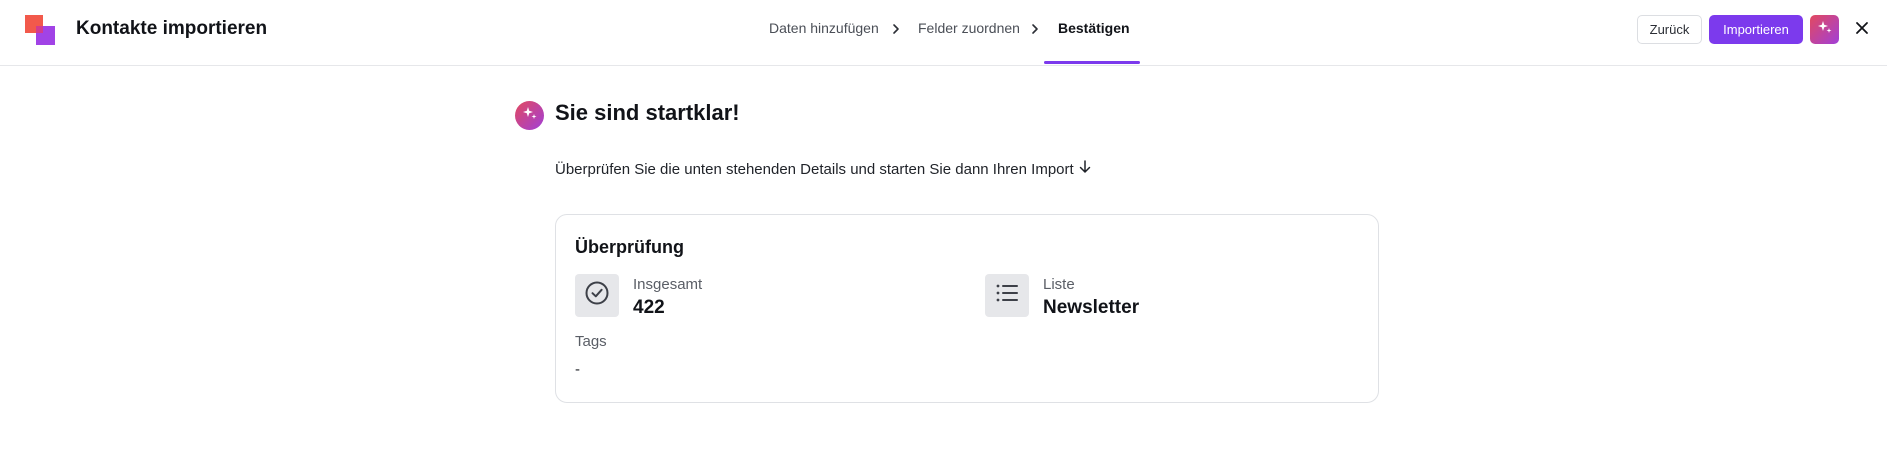 The width and height of the screenshot is (1887, 473). Describe the element at coordinates (1092, 62) in the screenshot. I see `active-step-indicator` at that location.